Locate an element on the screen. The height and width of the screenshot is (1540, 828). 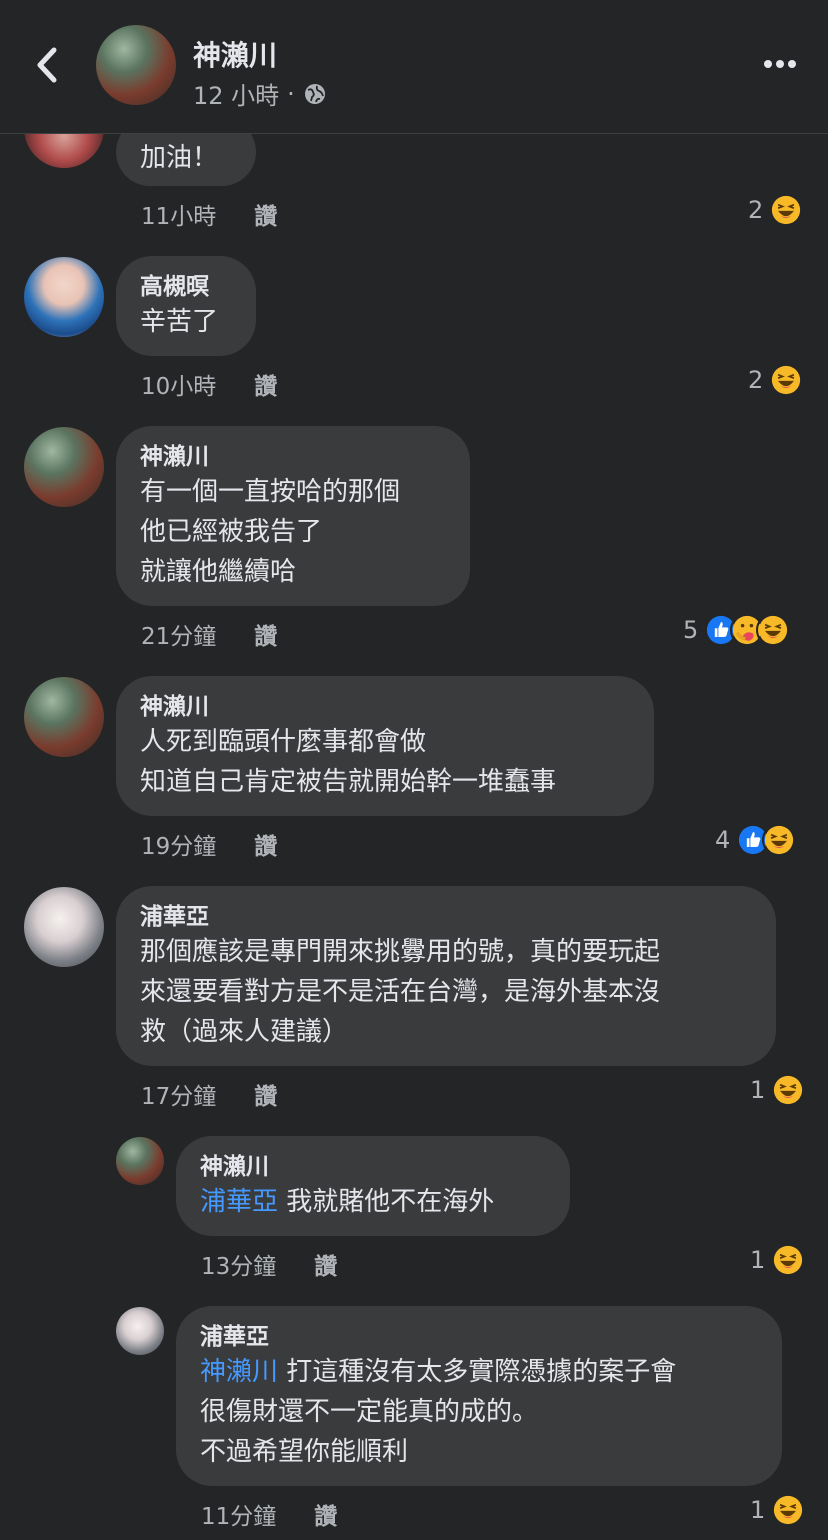
post-meta: 12 小時 · is located at coordinates (260, 93).